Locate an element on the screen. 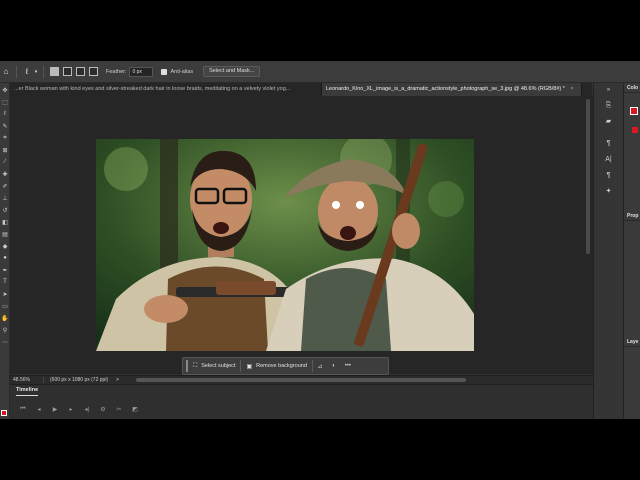 The height and width of the screenshot is (480, 640). expand-panels-icon: » is located at coordinates (609, 90).